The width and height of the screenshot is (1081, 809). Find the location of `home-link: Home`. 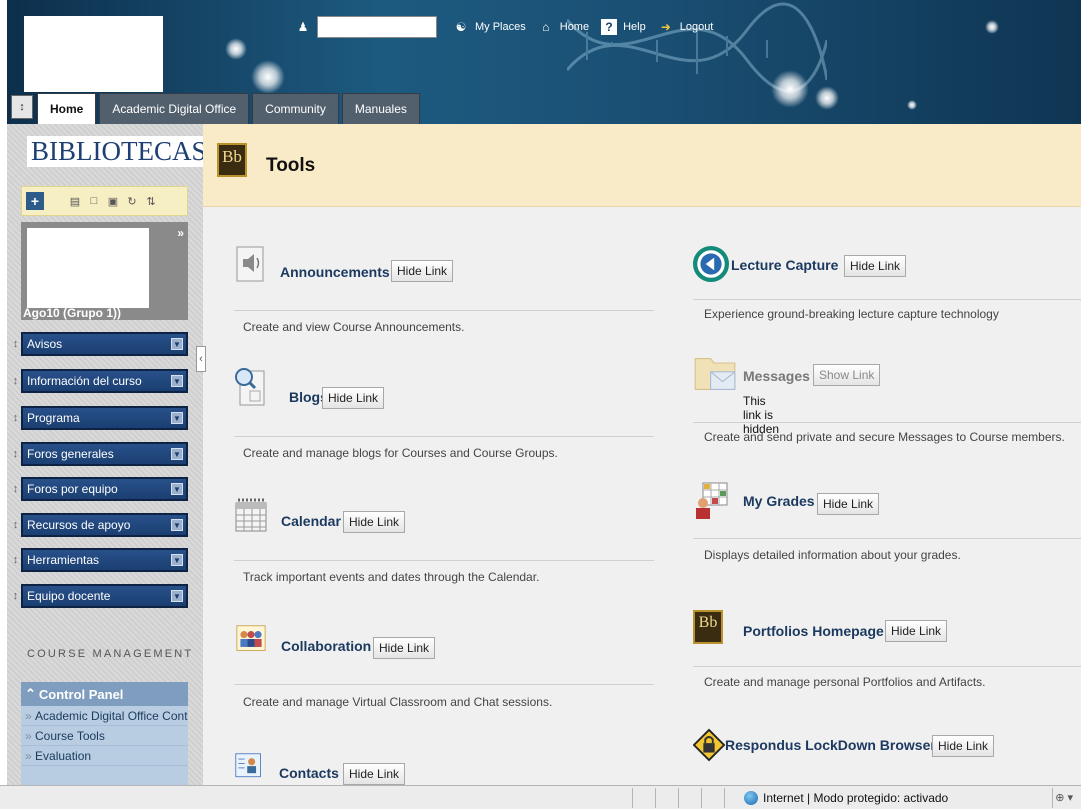

home-link: Home is located at coordinates (574, 27).